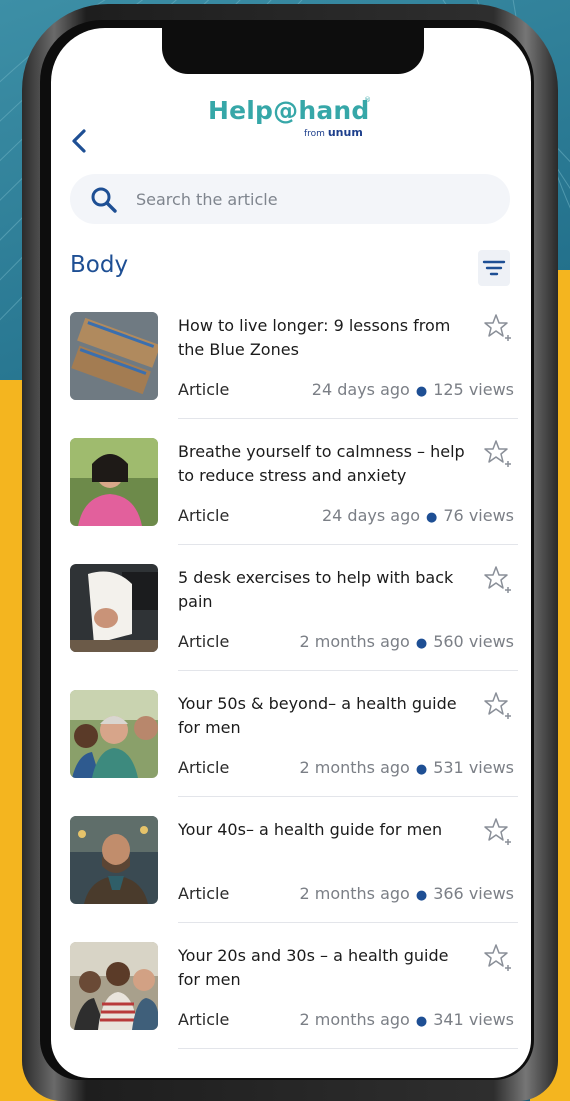  I want to click on article-views: 560 views, so click(473, 641).